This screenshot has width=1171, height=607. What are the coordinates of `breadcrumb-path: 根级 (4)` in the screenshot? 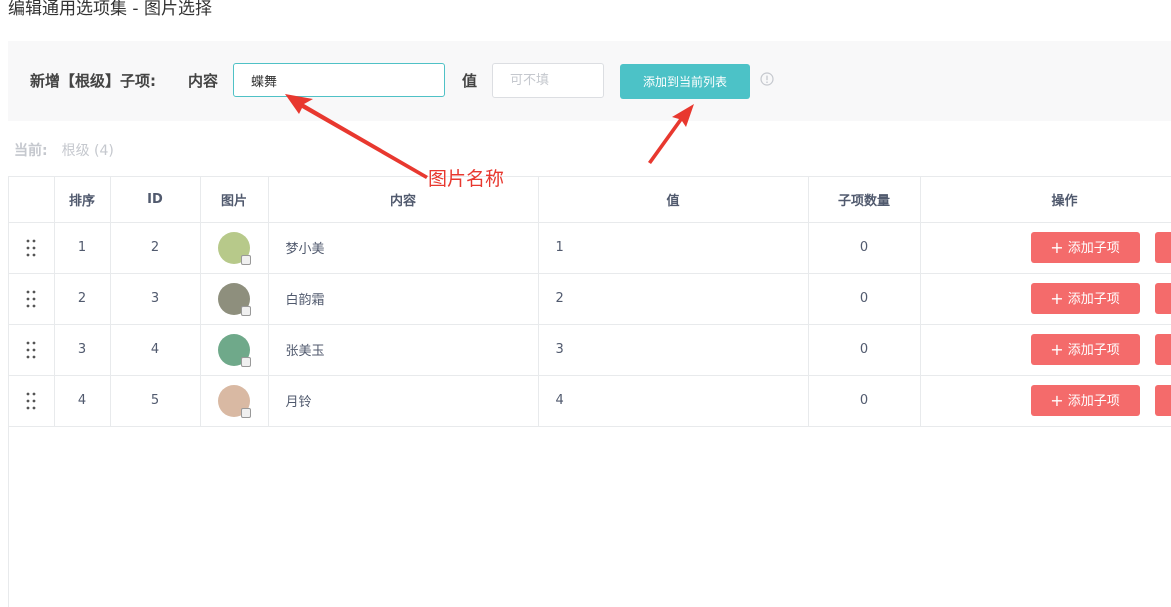 It's located at (88, 151).